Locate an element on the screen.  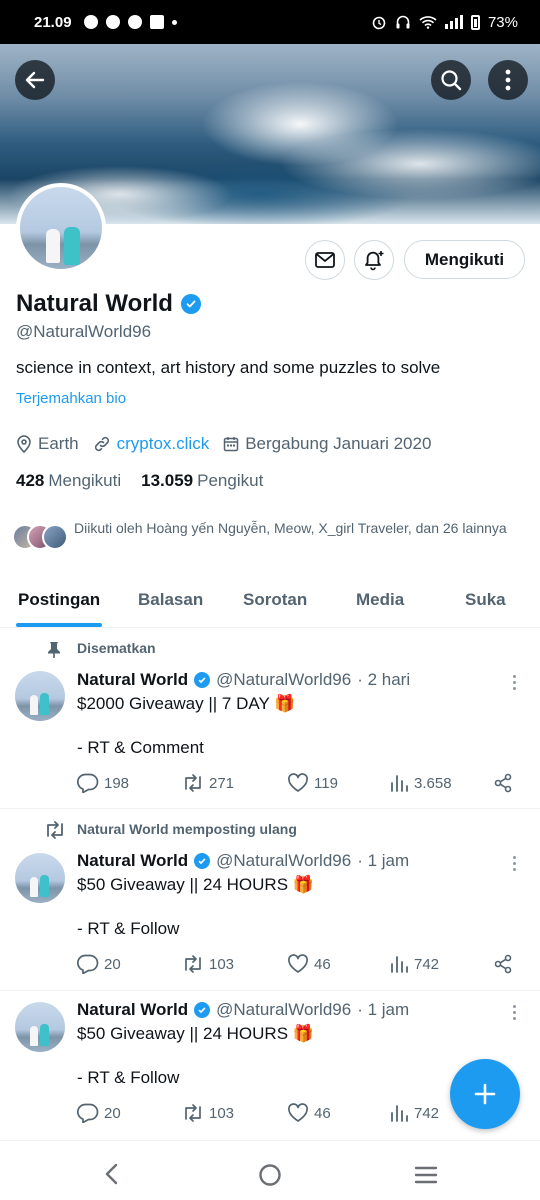
signal-icon is located at coordinates (453, 22).